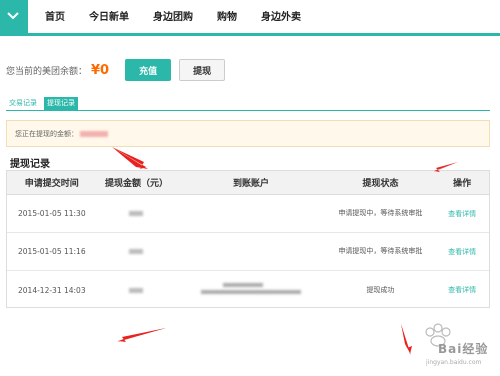 This screenshot has height=376, width=500. What do you see at coordinates (250, 18) in the screenshot?
I see `top-navigation: 首页 今日新单 身边团购 购物 身边外卖` at bounding box center [250, 18].